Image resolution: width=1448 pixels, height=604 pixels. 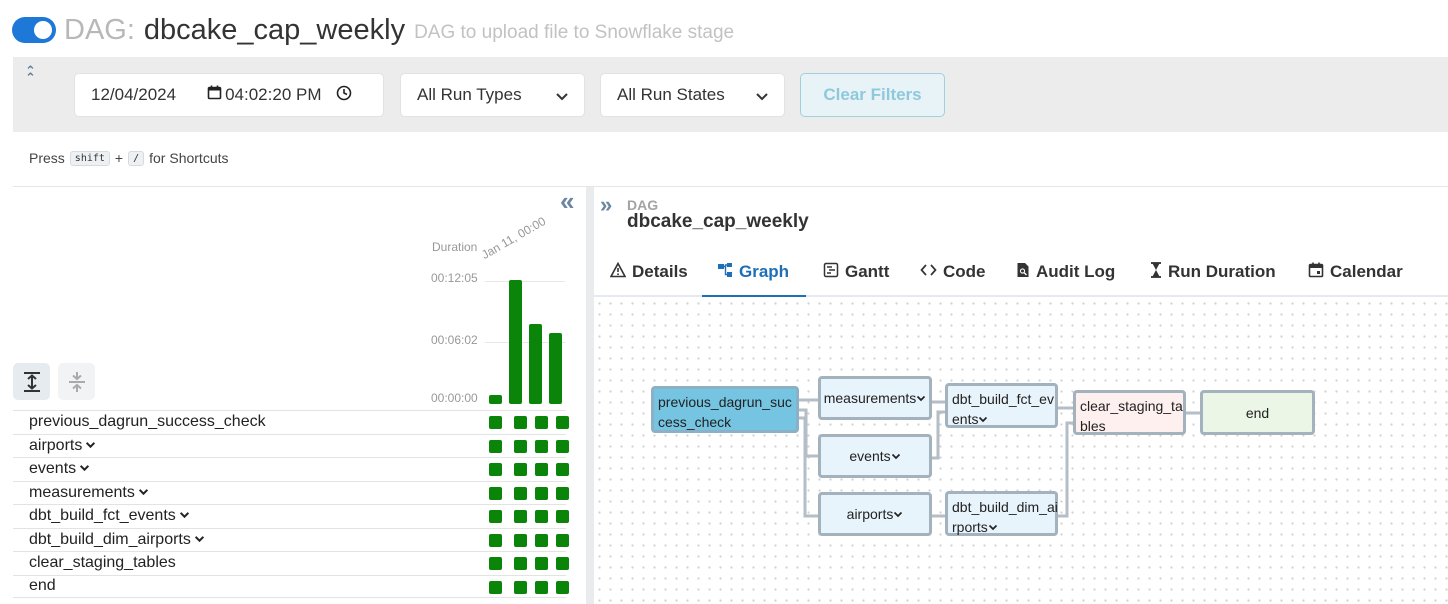 I want to click on run-type-select: All Run Types, so click(x=492, y=95).